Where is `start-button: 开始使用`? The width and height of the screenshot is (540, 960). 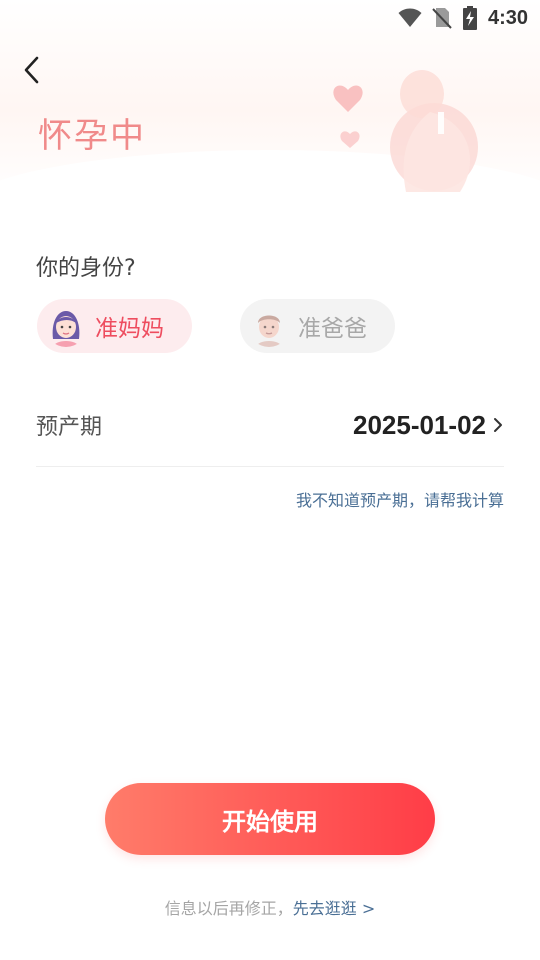 start-button: 开始使用 is located at coordinates (270, 819).